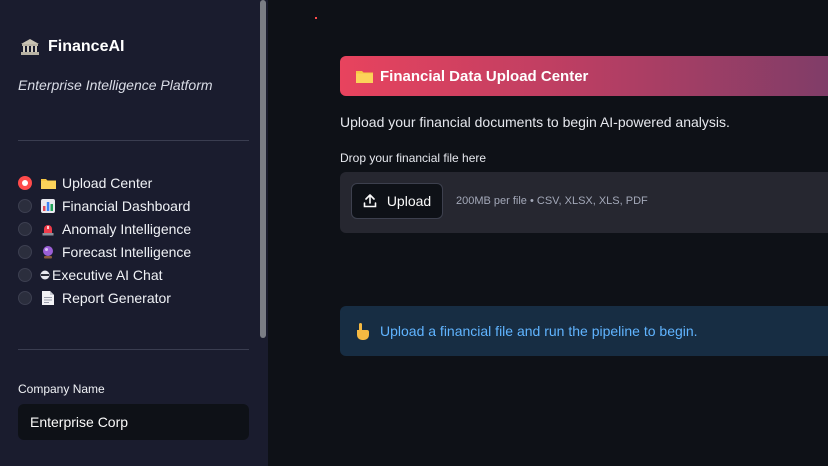 Image resolution: width=828 pixels, height=466 pixels. I want to click on nav-item-executive-ai-chat: Executive AI Chat, so click(104, 274).